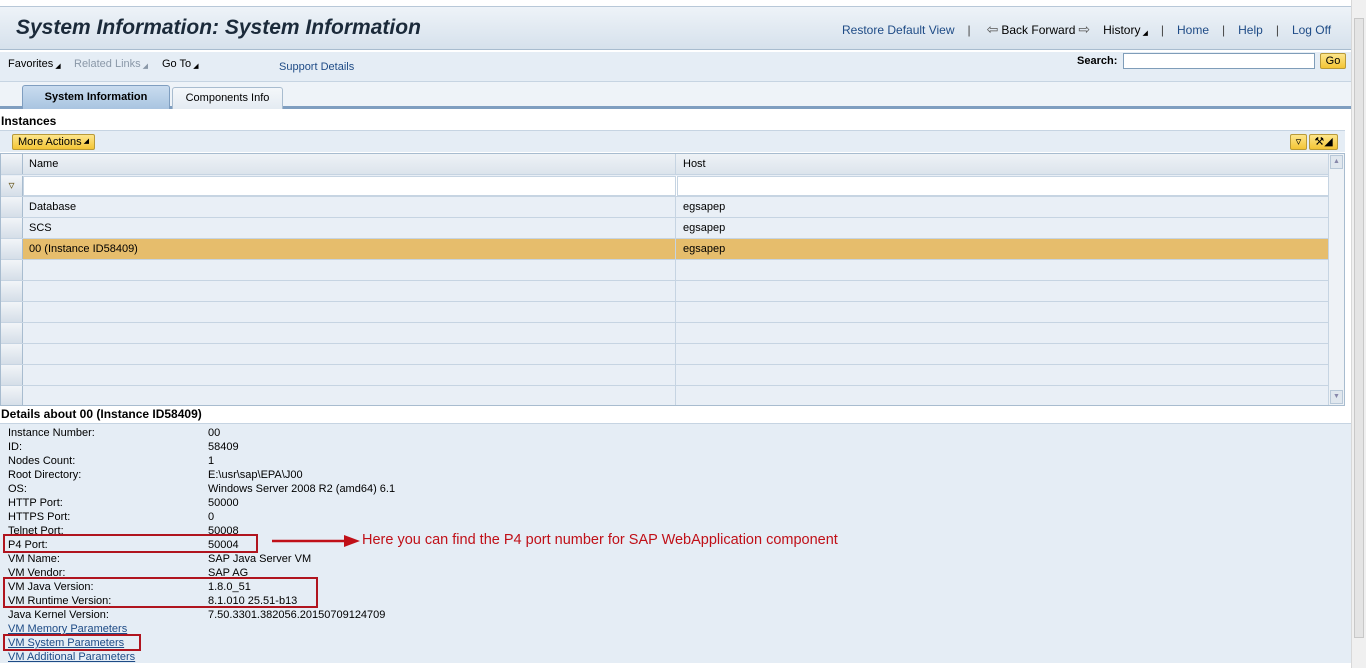 The image size is (1366, 668). I want to click on table-toolbar: More Actions ◢ ▿ ⚒◢, so click(672, 141).